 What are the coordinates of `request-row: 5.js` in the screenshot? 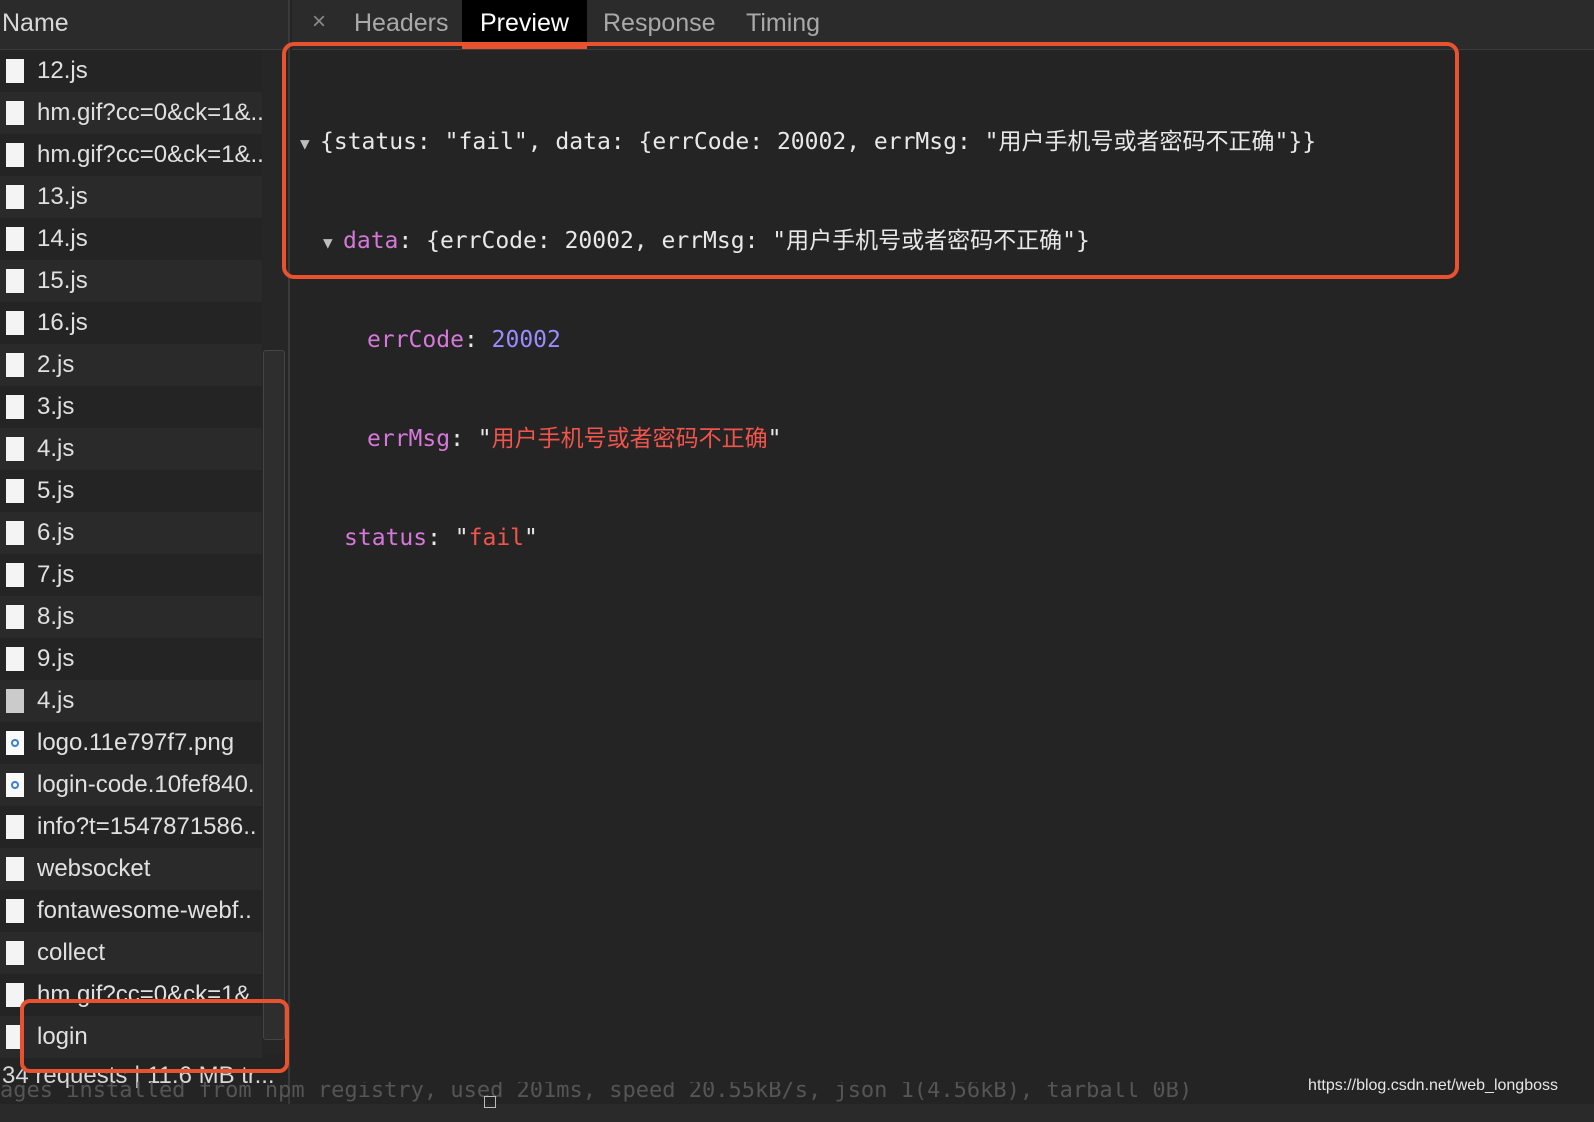 It's located at (131, 491).